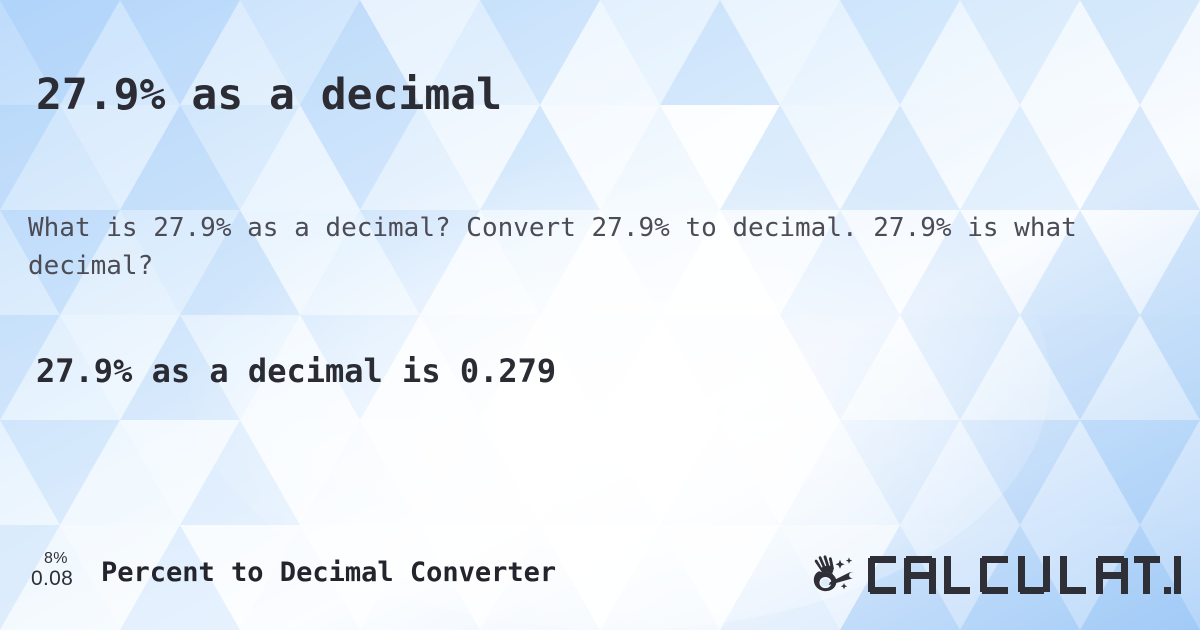 This screenshot has width=1200, height=630. Describe the element at coordinates (834, 573) in the screenshot. I see `magic-wand-hand-icon` at that location.